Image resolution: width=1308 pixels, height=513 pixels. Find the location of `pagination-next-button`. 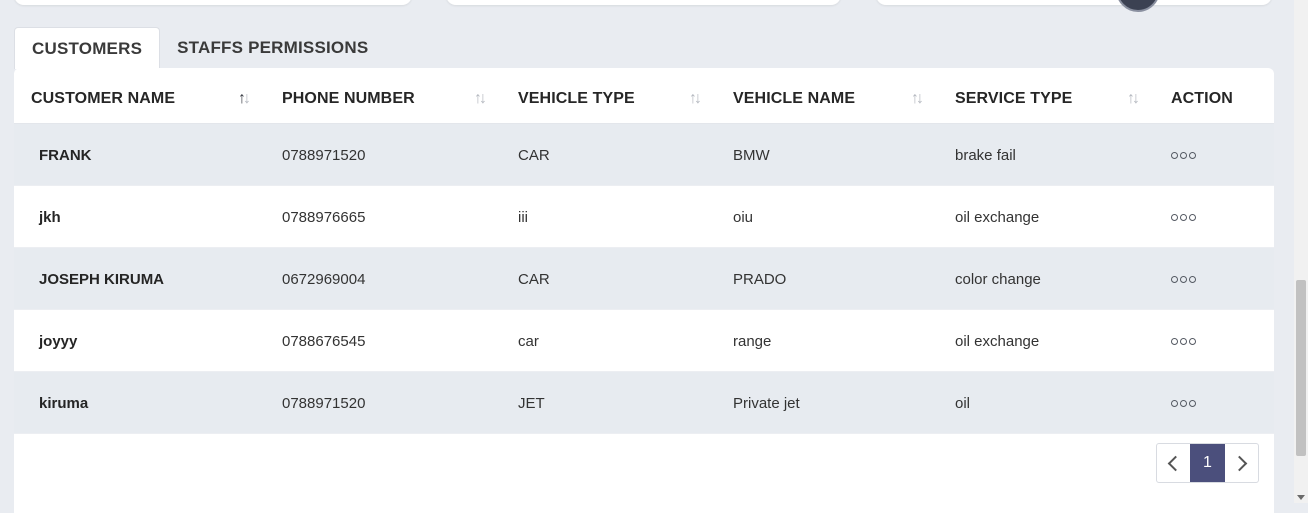

pagination-next-button is located at coordinates (1241, 463).